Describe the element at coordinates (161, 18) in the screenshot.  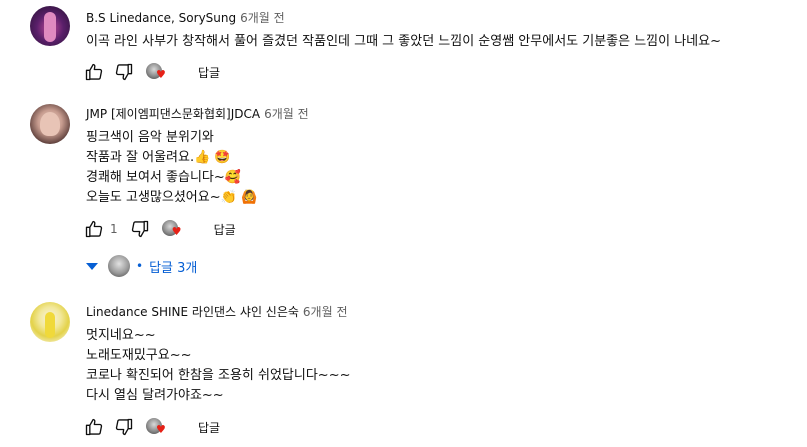
I see `author-name: B.S Linedance, SorySung` at that location.